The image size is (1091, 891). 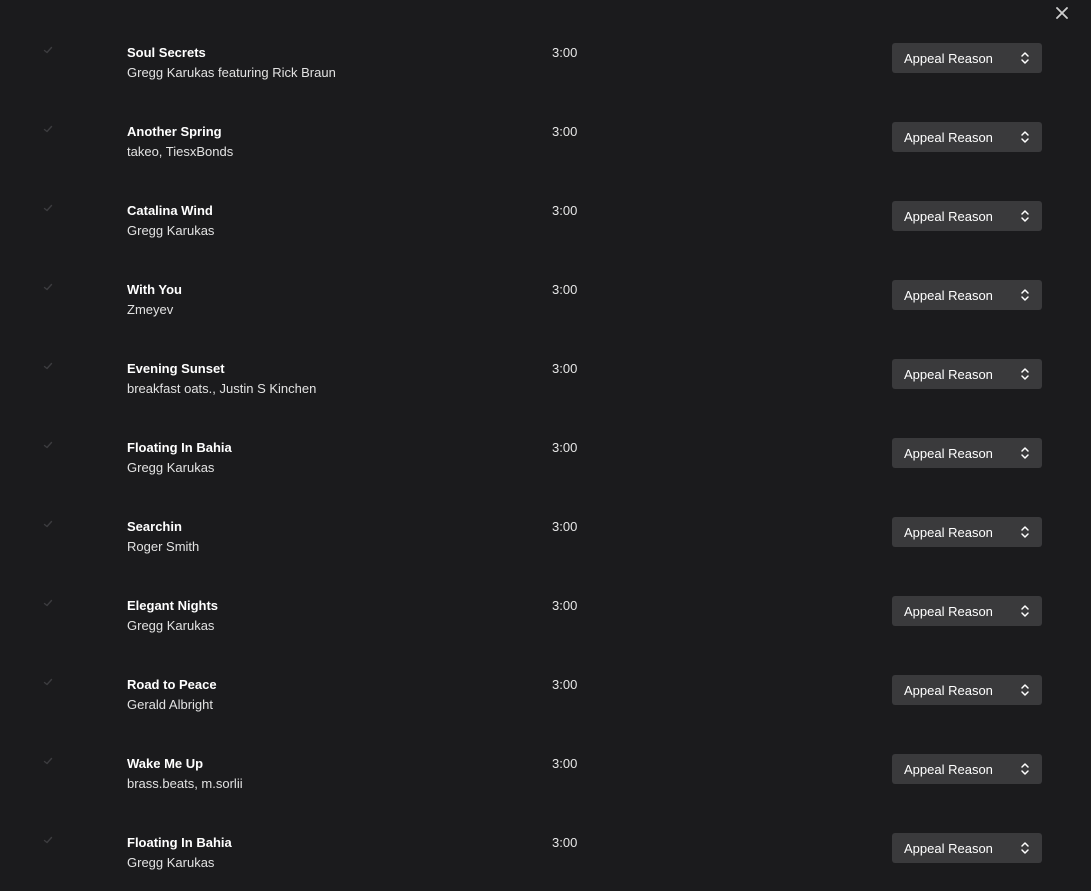 What do you see at coordinates (150, 309) in the screenshot?
I see `track-artist: Zmeyev` at bounding box center [150, 309].